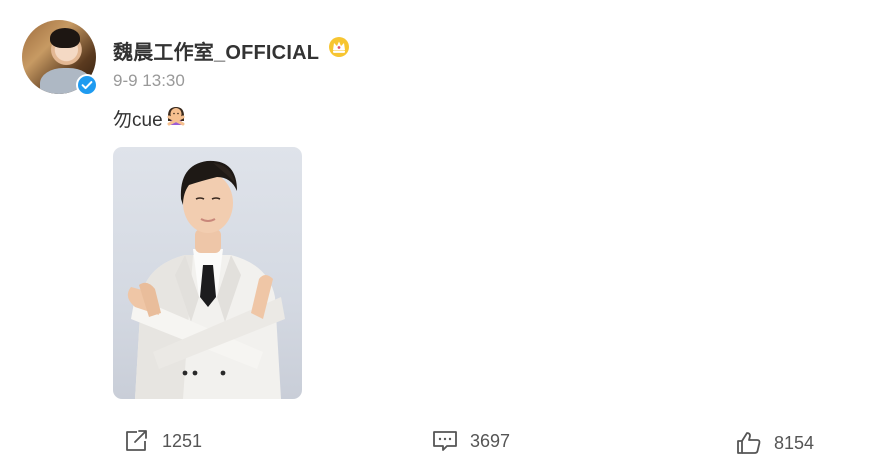 Image resolution: width=872 pixels, height=466 pixels. I want to click on post-photo, so click(207, 273).